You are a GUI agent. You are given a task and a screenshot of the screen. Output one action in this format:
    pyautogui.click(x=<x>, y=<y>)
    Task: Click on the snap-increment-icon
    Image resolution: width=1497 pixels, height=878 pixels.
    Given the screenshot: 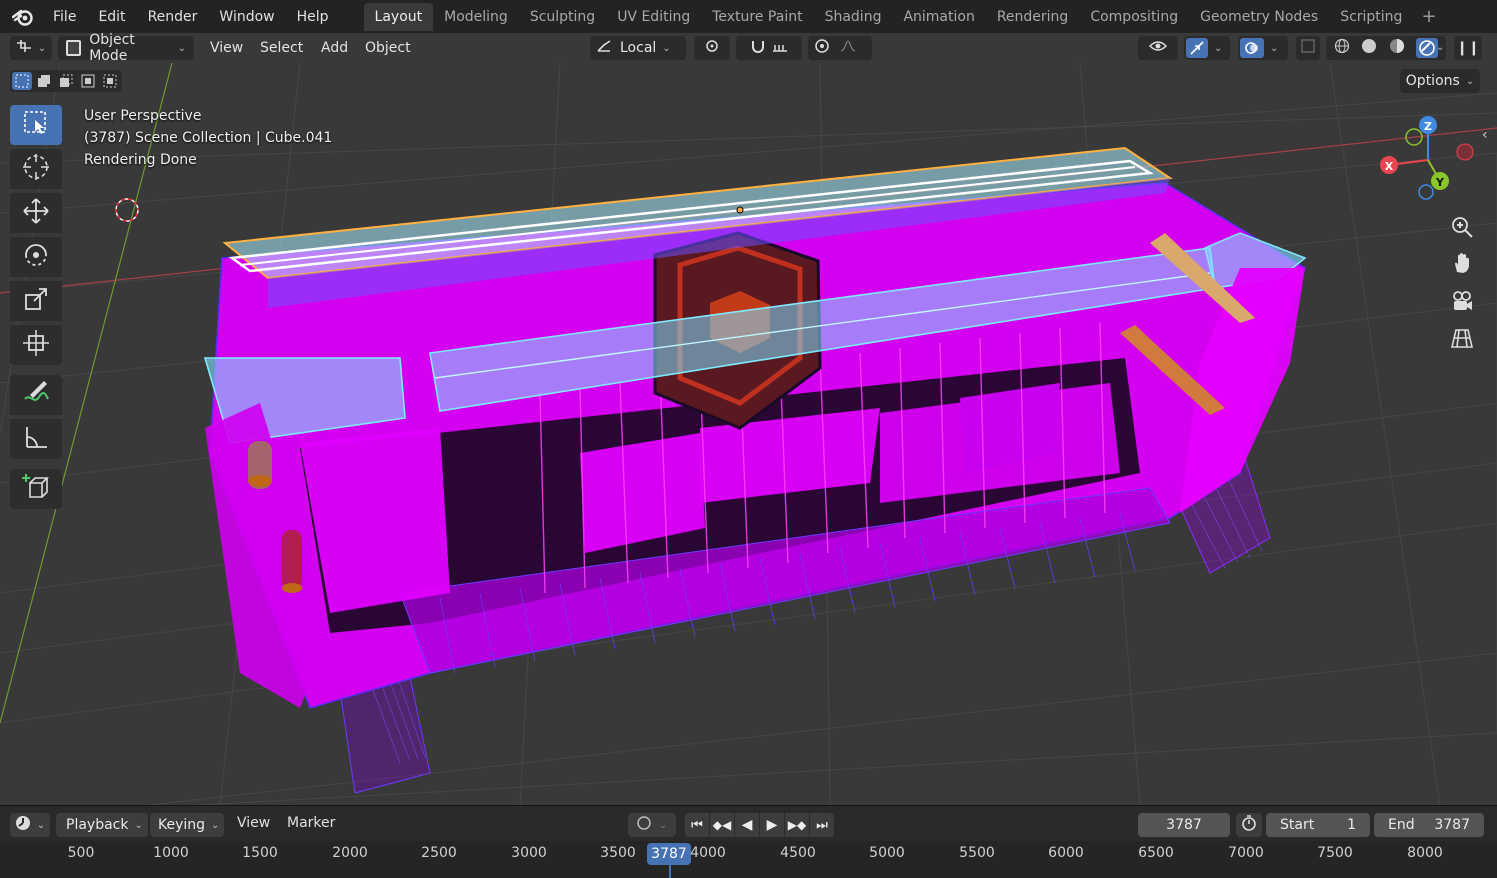 What is the action you would take?
    pyautogui.click(x=780, y=48)
    